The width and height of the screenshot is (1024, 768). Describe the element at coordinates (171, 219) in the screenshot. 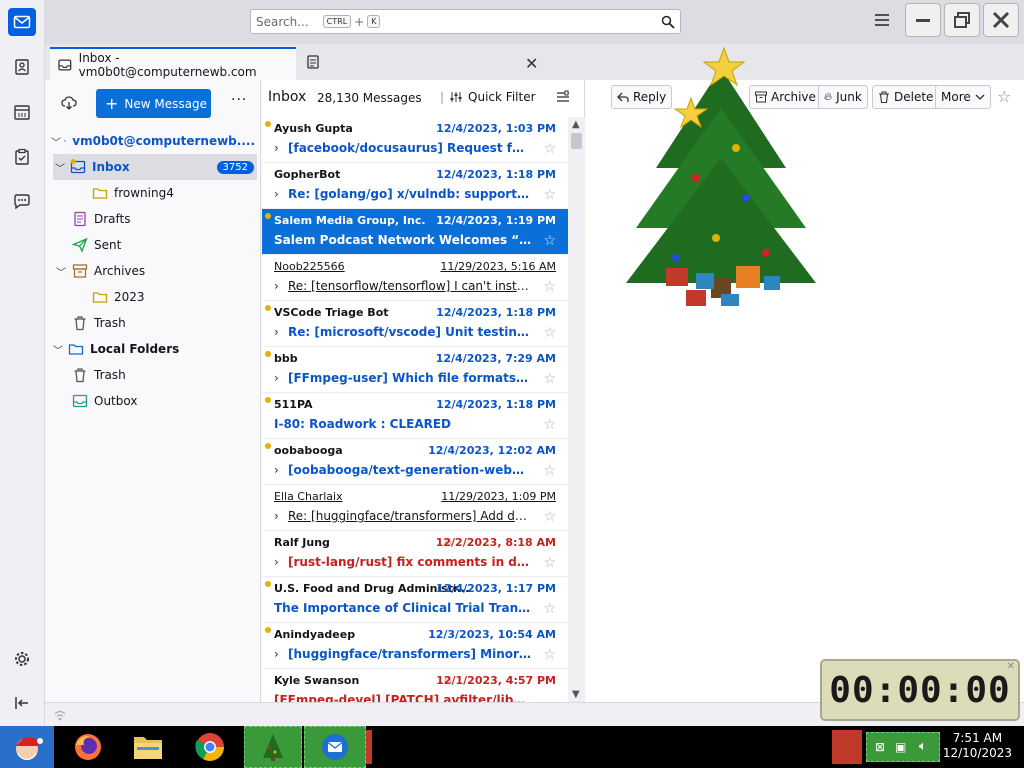

I see `folder-drafts: Drafts` at that location.